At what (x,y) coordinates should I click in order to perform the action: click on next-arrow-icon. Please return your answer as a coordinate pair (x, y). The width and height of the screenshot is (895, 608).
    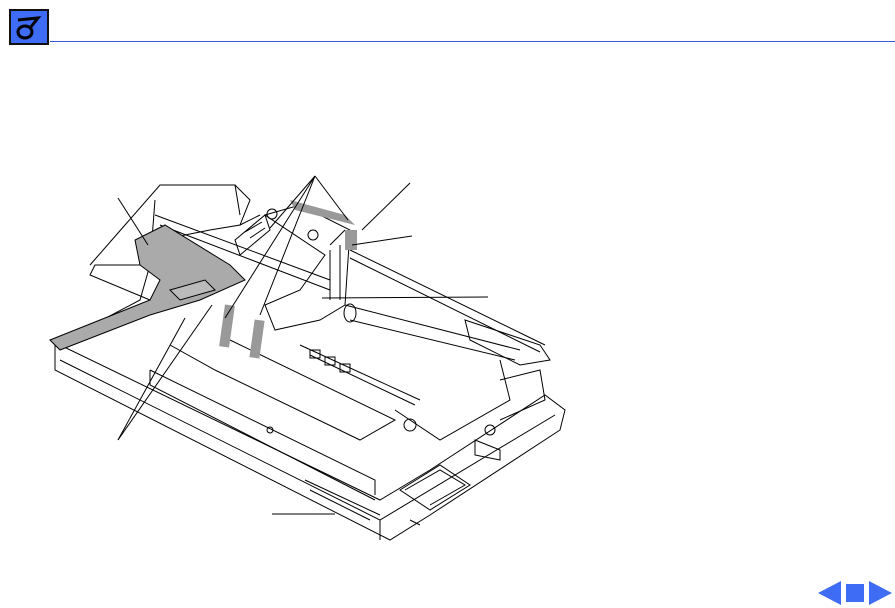
    Looking at the image, I should click on (881, 593).